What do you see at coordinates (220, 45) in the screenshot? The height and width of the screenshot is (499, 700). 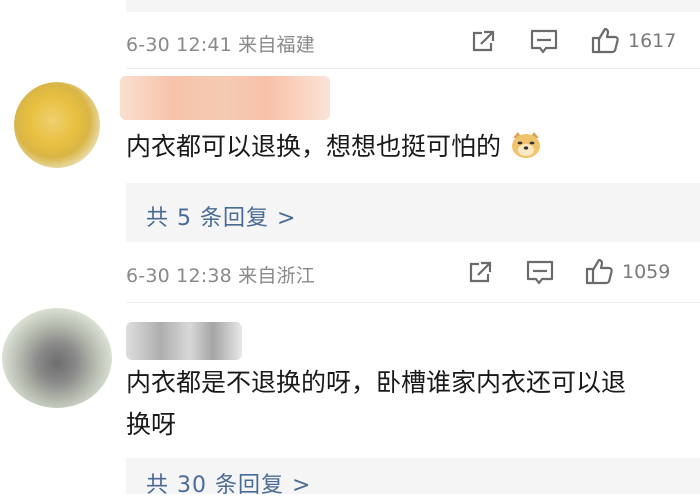 I see `comment-meta: 6-30 12:41 来自福建` at bounding box center [220, 45].